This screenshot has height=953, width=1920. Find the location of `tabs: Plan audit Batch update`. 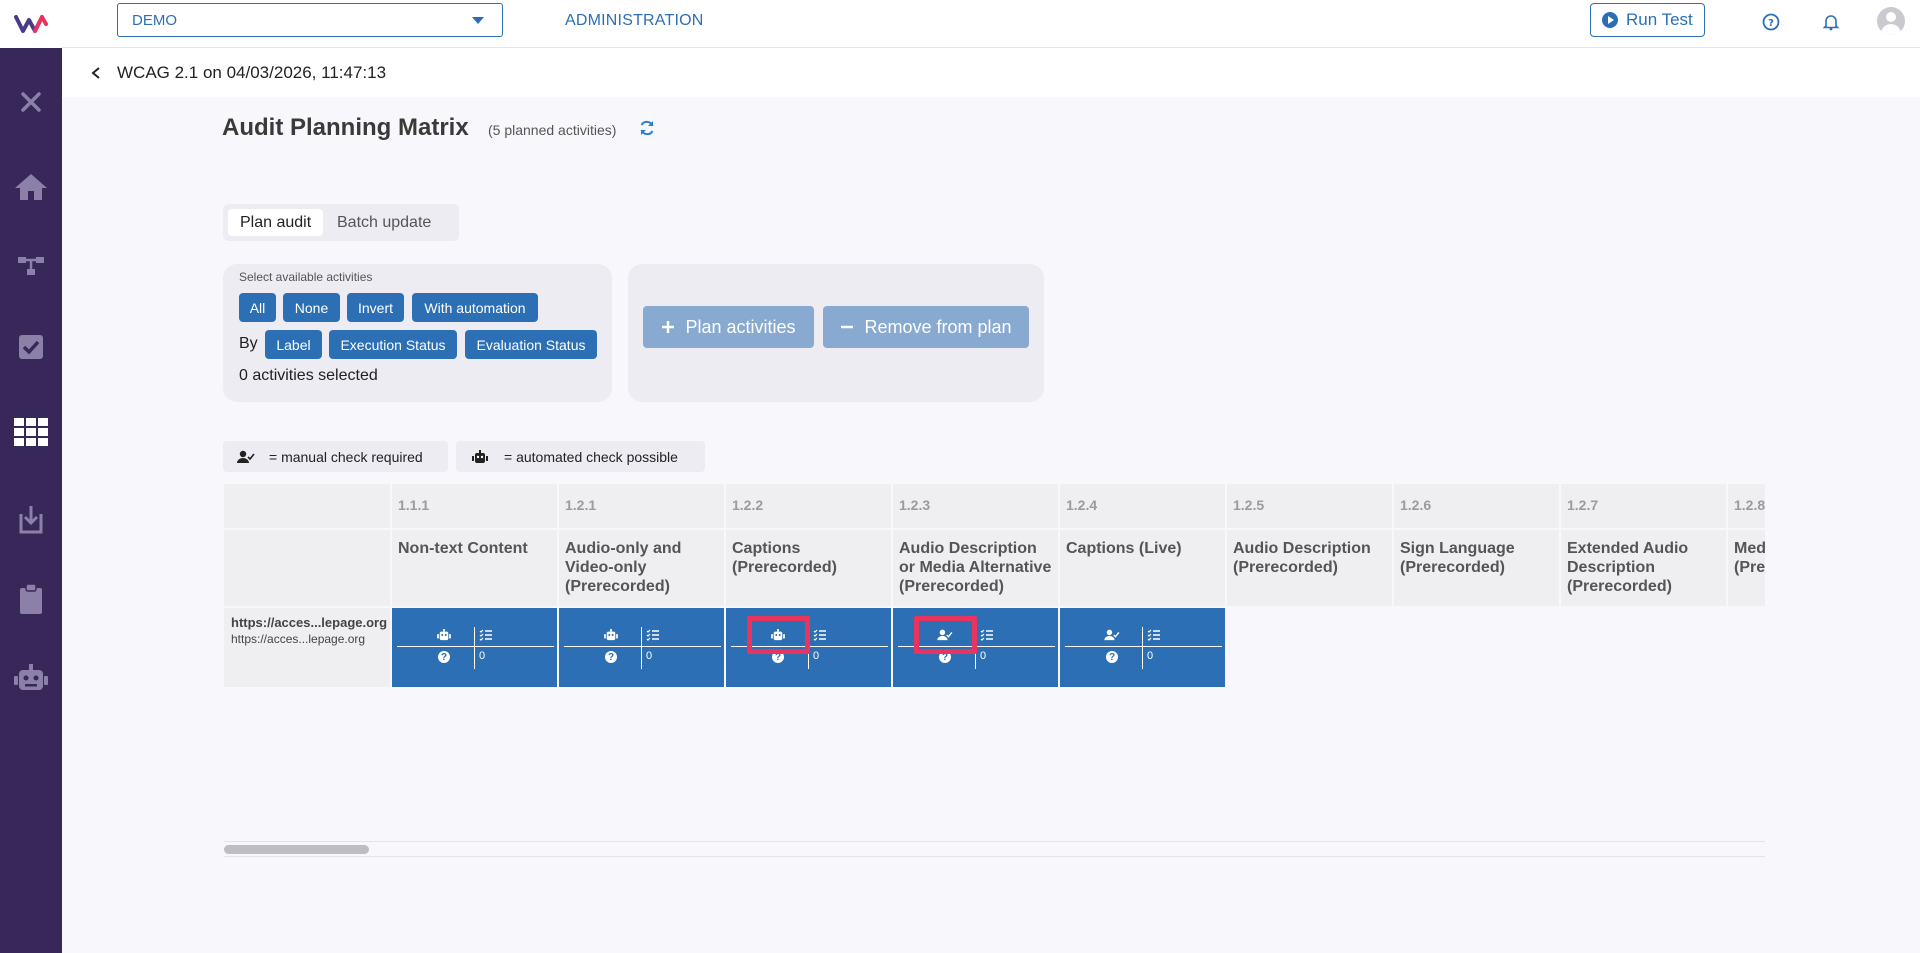

tabs: Plan audit Batch update is located at coordinates (341, 222).